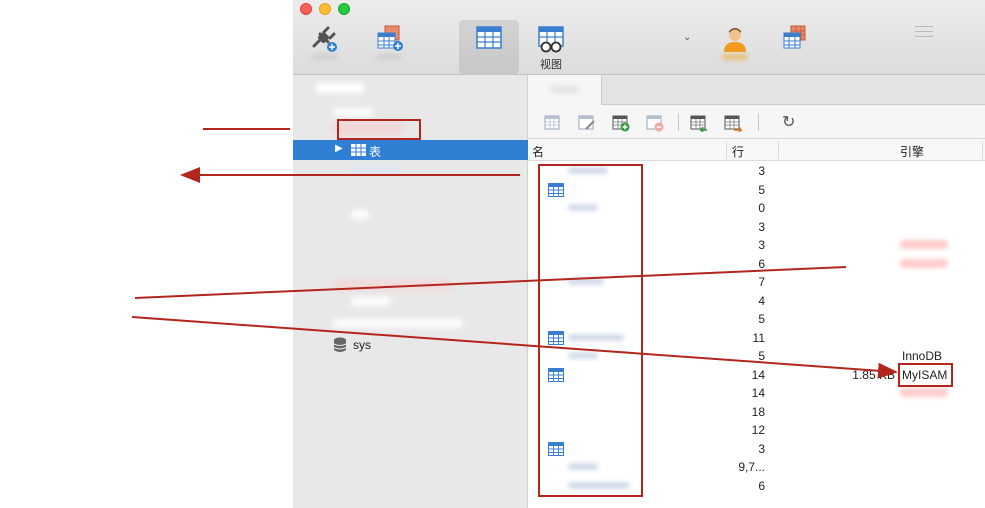  Describe the element at coordinates (514, 347) in the screenshot. I see `annotation-arrow` at that location.